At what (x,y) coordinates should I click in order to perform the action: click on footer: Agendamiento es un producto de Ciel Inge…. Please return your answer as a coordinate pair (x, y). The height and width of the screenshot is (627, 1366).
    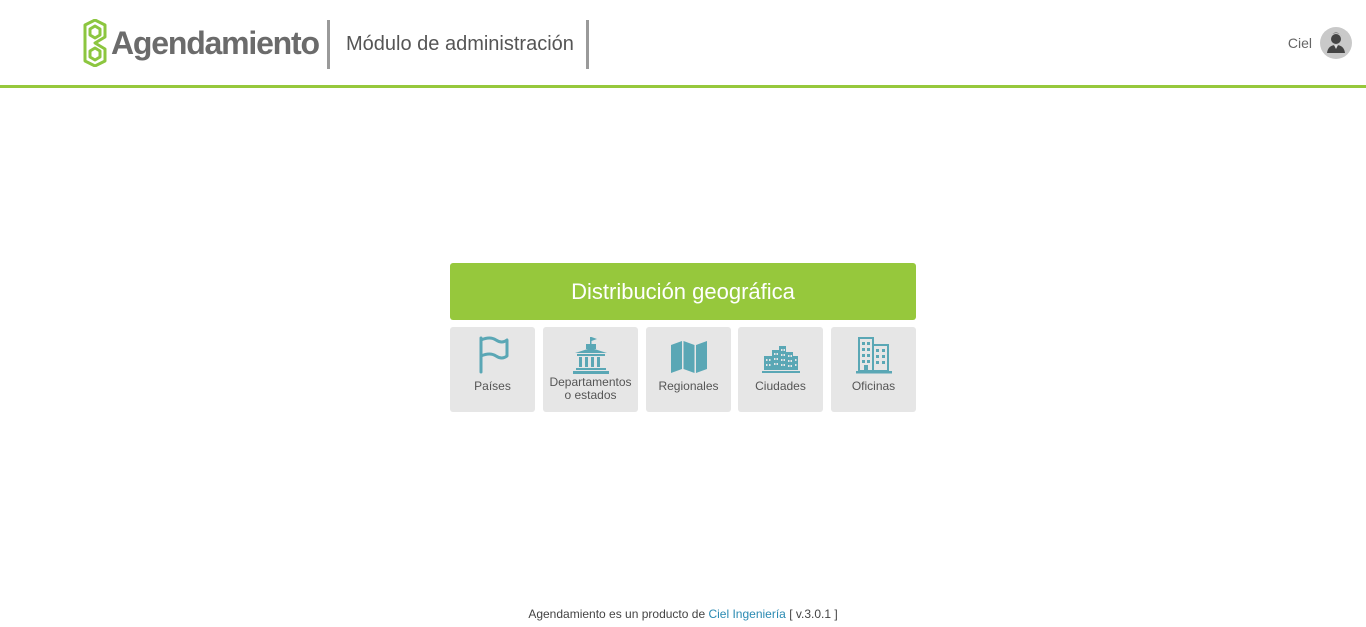
    Looking at the image, I should click on (683, 614).